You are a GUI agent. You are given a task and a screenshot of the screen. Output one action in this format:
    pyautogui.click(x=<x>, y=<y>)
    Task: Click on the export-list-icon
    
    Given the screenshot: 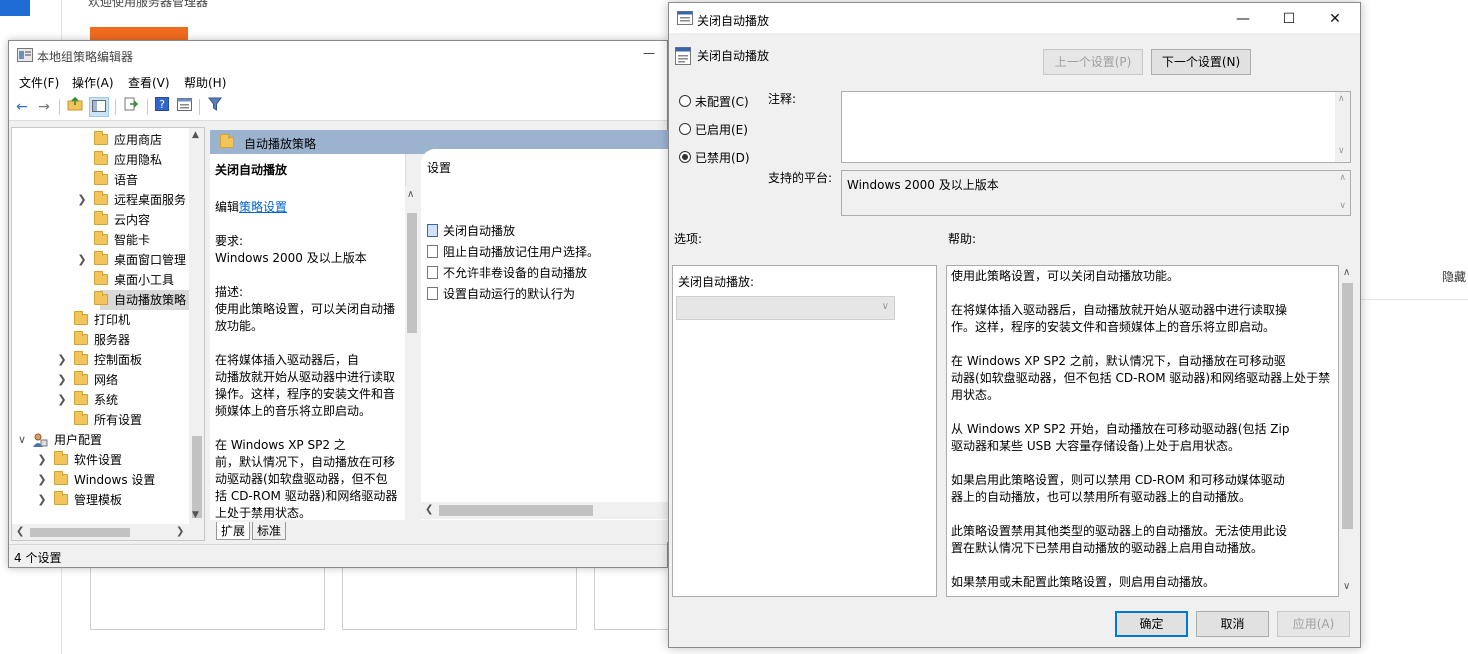 What is the action you would take?
    pyautogui.click(x=131, y=107)
    